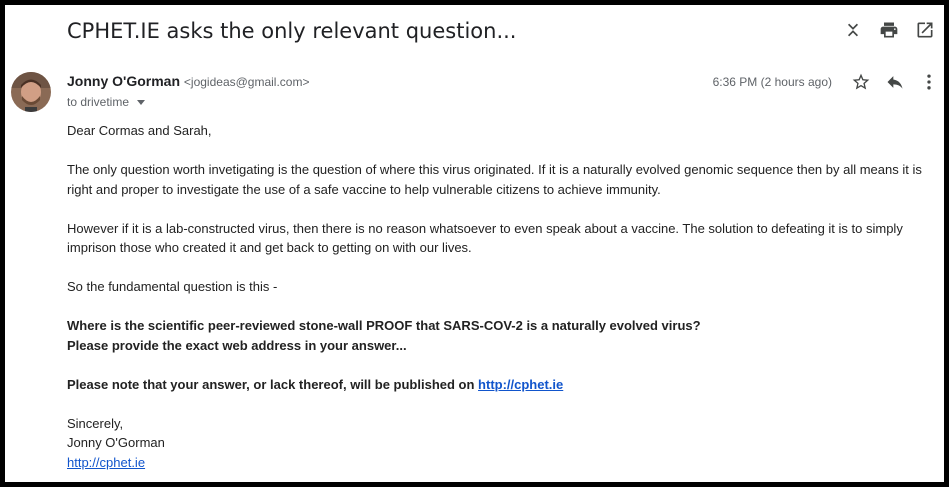 Image resolution: width=949 pixels, height=487 pixels. I want to click on show-details-chevron-icon, so click(141, 102).